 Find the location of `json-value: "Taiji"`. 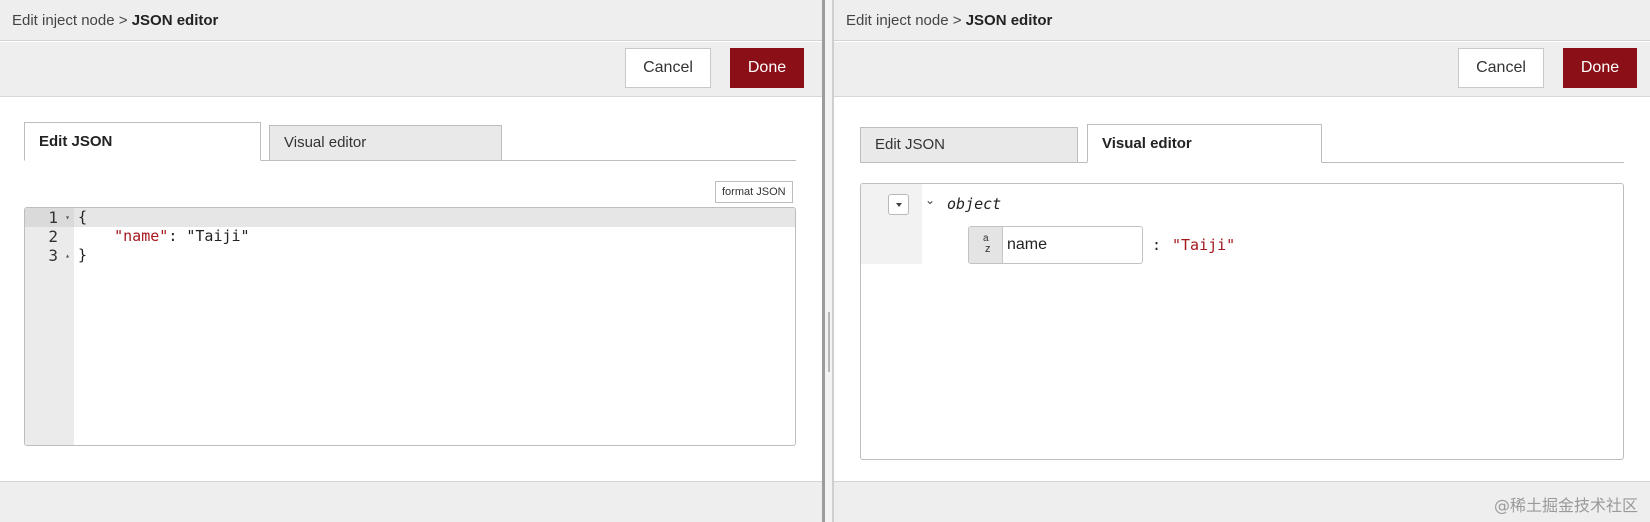

json-value: "Taiji" is located at coordinates (218, 236).